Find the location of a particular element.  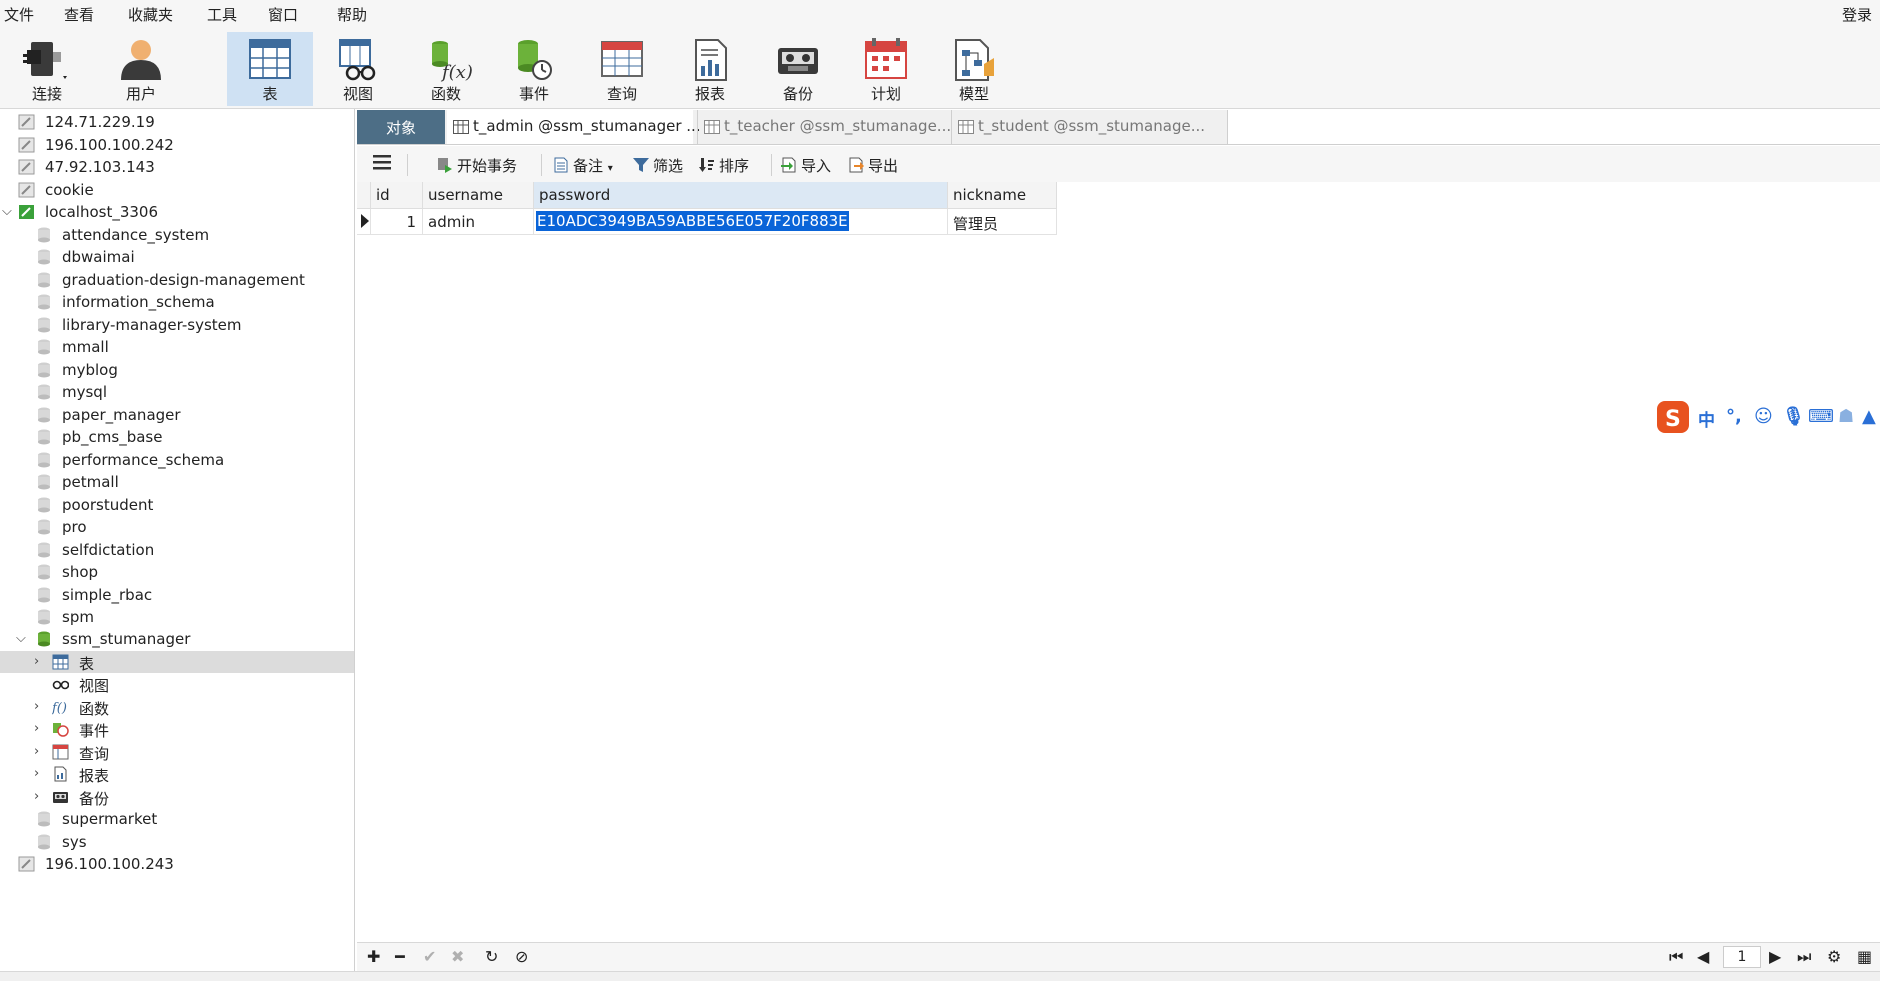

stop-icon: ⊘ is located at coordinates (521, 956).